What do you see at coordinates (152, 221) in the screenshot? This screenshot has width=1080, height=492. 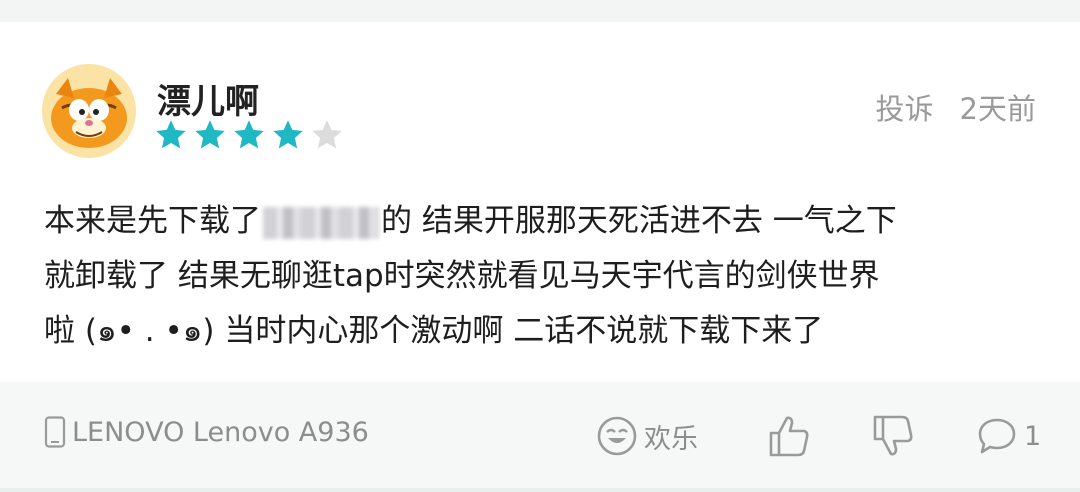 I see `review-text-segment: 本来是先下载了` at bounding box center [152, 221].